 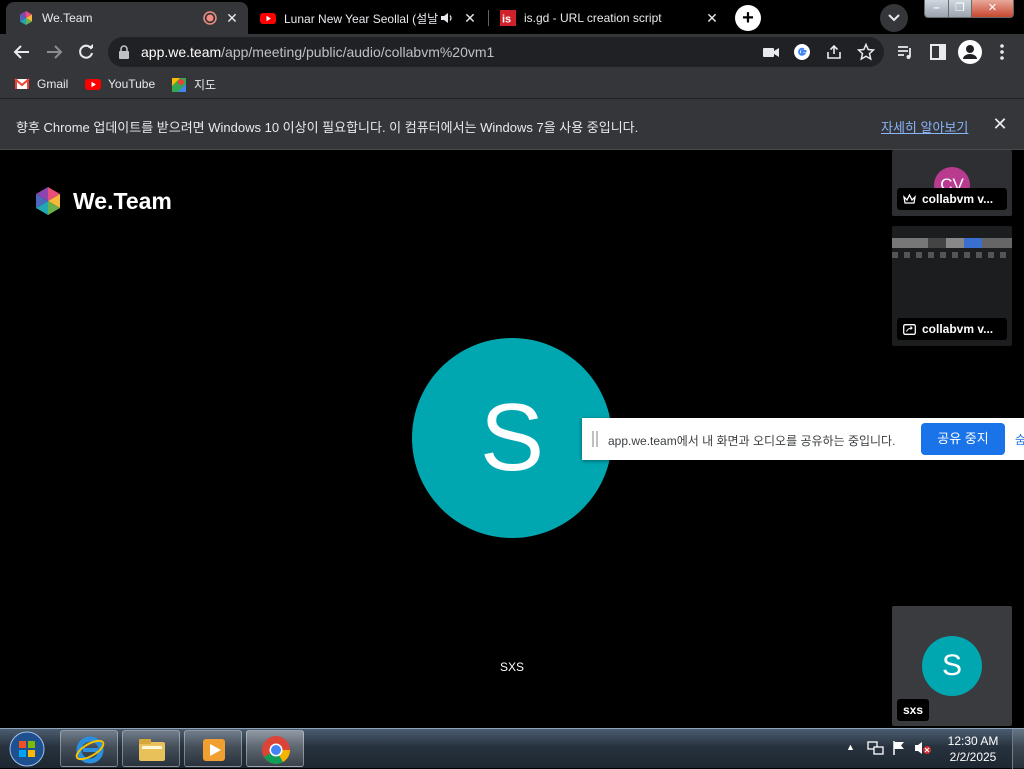 I want to click on reload-button, so click(x=86, y=52).